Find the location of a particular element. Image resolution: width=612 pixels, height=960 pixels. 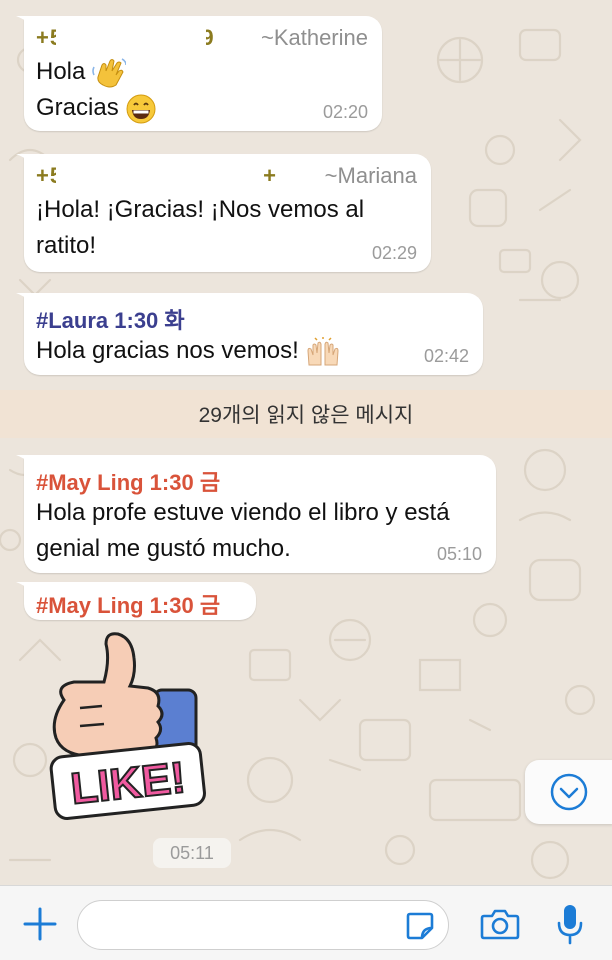

sender-alias: ~Mariana is located at coordinates (370, 175).